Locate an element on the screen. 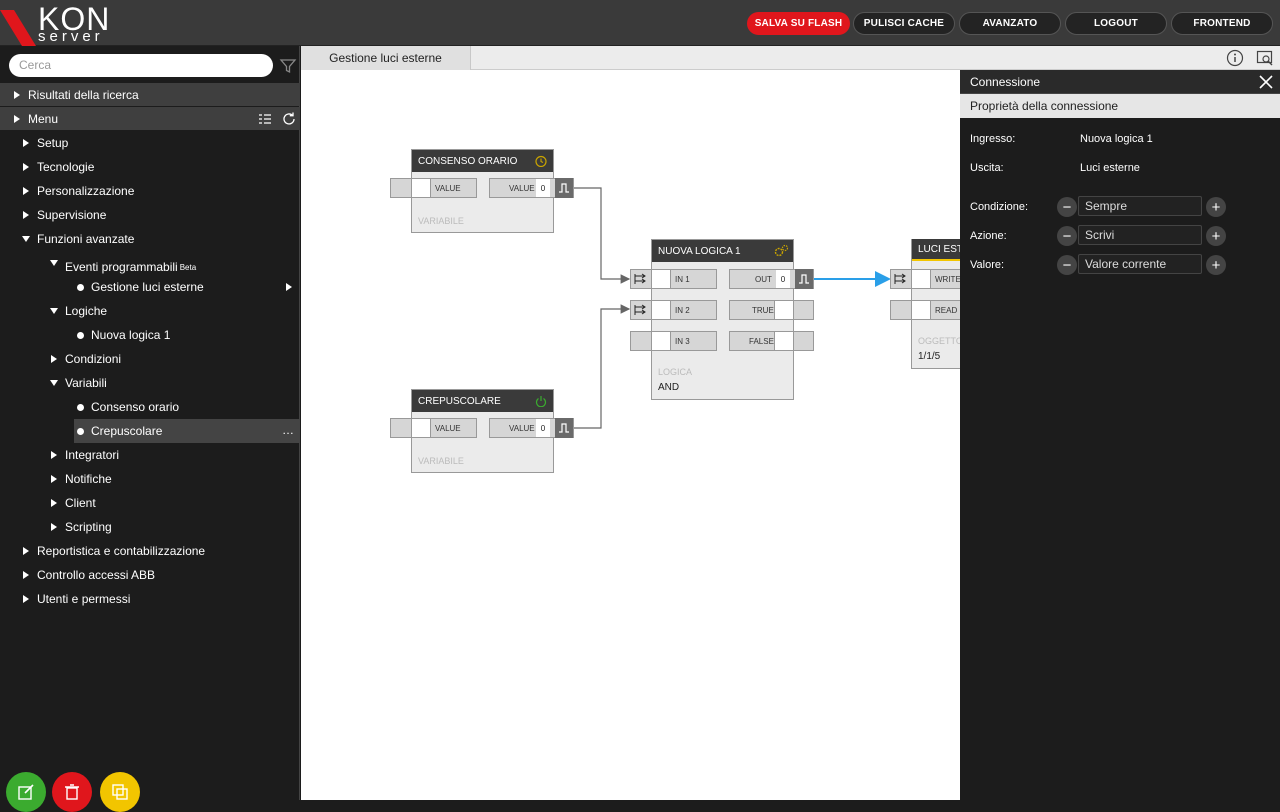 The image size is (1280, 812). sidebar-item-personalizzazione: Personalizzazione is located at coordinates (150, 191).